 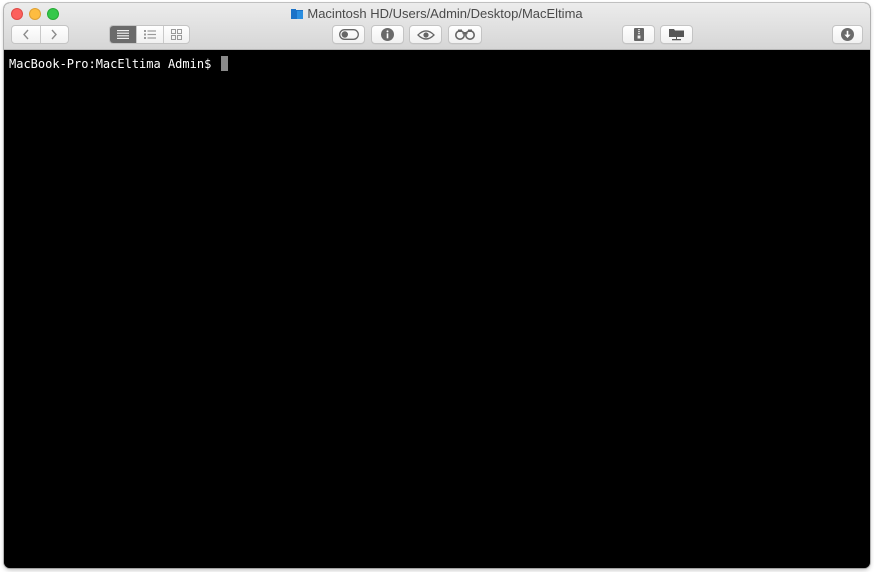 I want to click on download-button, so click(x=847, y=34).